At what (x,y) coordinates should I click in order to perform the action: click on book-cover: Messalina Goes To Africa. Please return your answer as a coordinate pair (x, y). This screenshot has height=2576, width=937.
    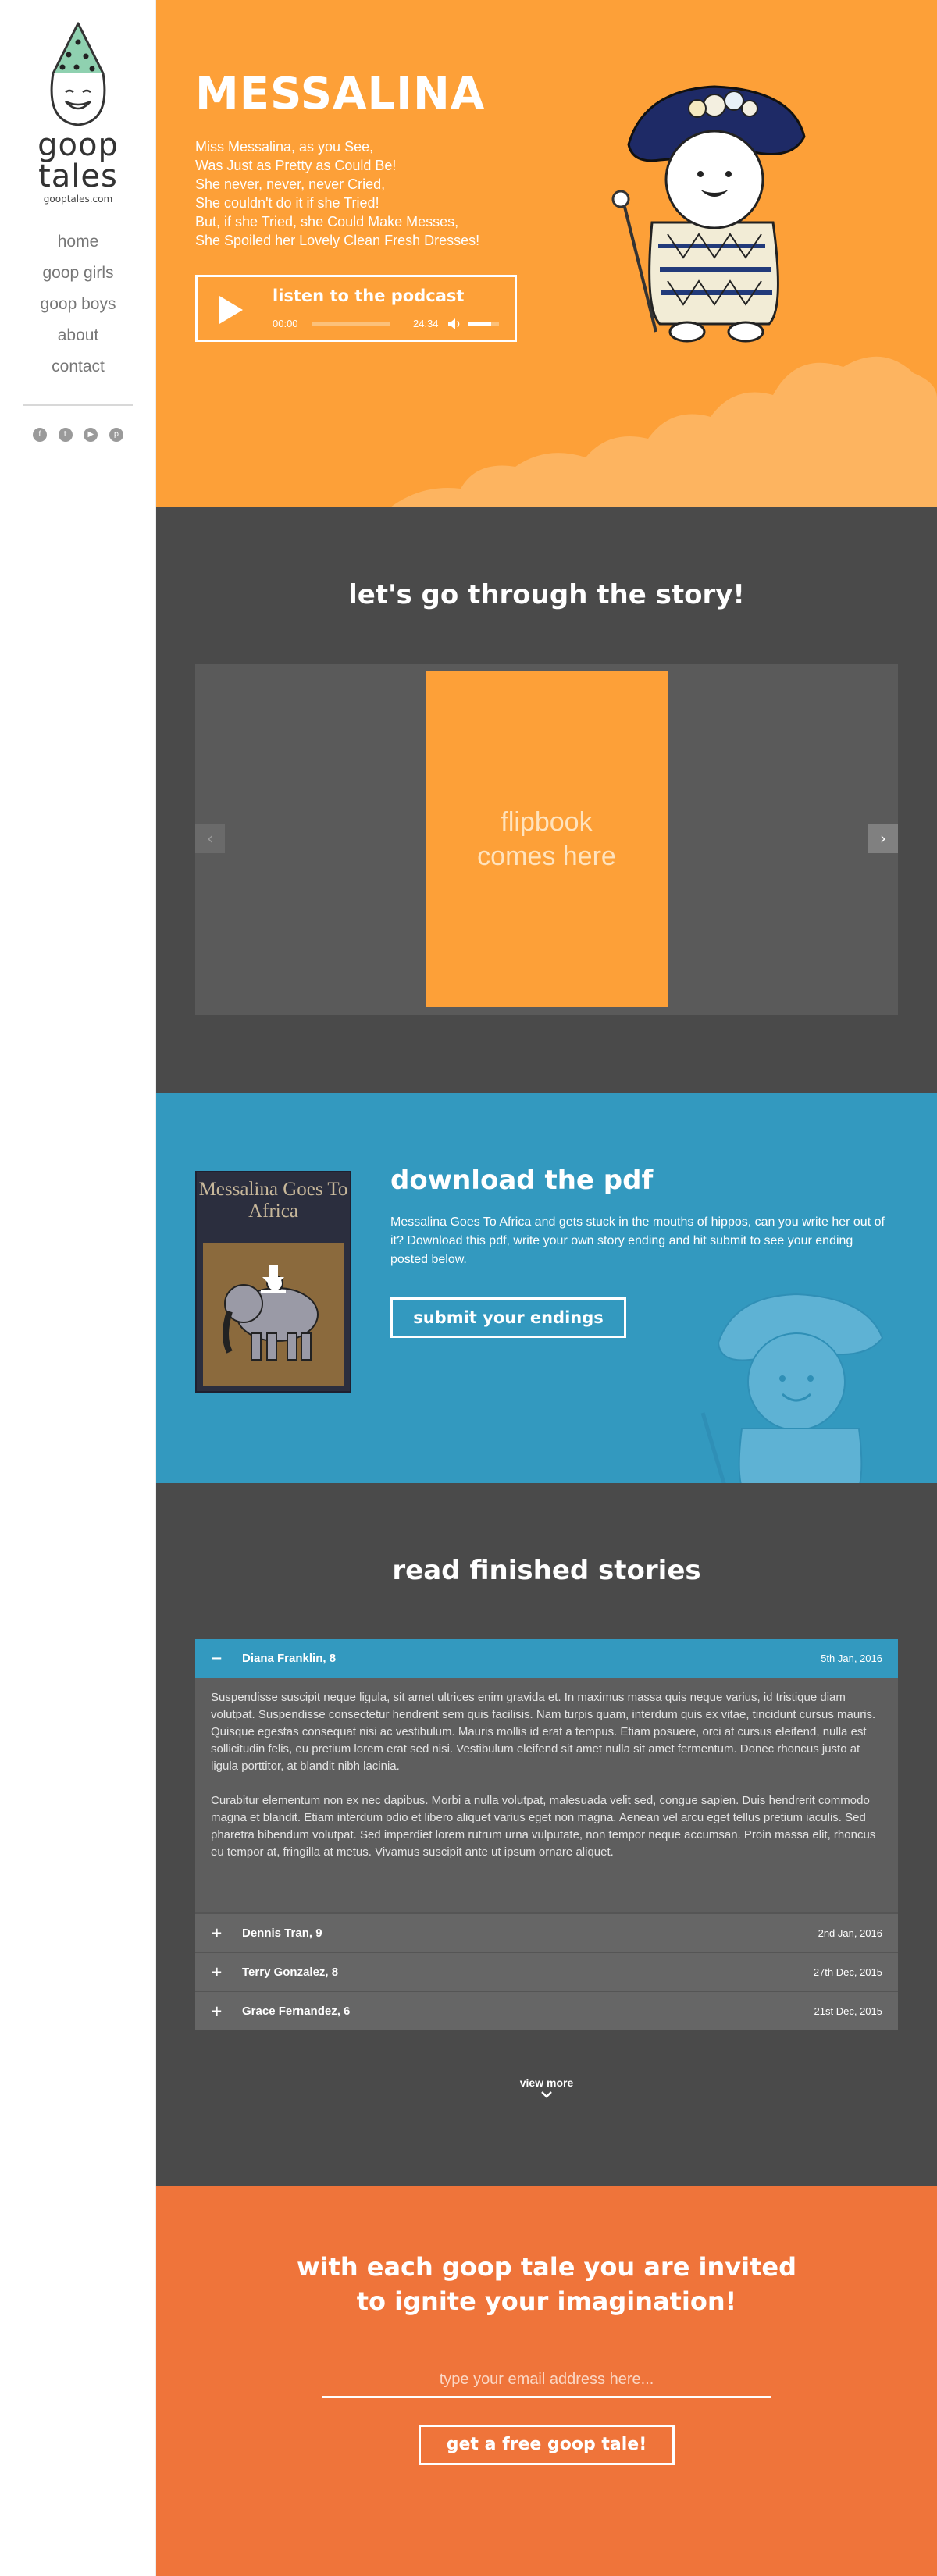
    Looking at the image, I should click on (273, 1282).